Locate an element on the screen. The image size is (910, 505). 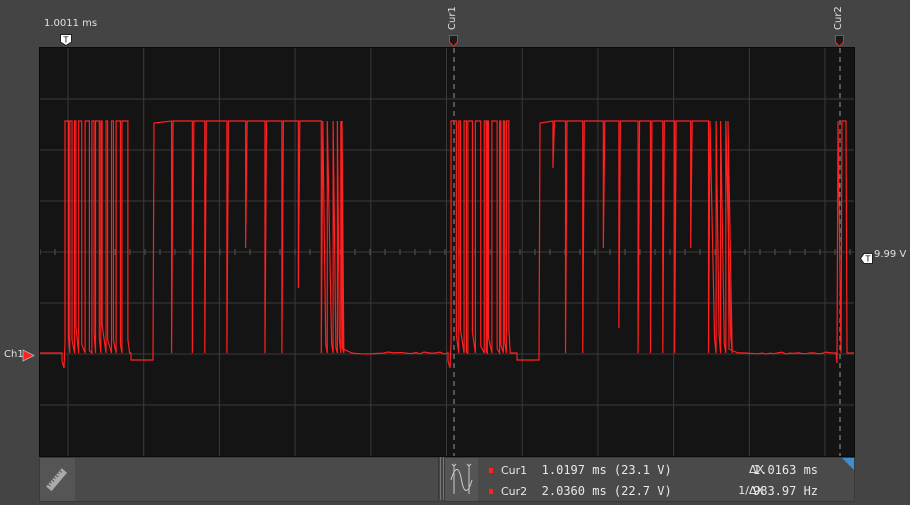
channel-arrow-icon is located at coordinates (28, 355).